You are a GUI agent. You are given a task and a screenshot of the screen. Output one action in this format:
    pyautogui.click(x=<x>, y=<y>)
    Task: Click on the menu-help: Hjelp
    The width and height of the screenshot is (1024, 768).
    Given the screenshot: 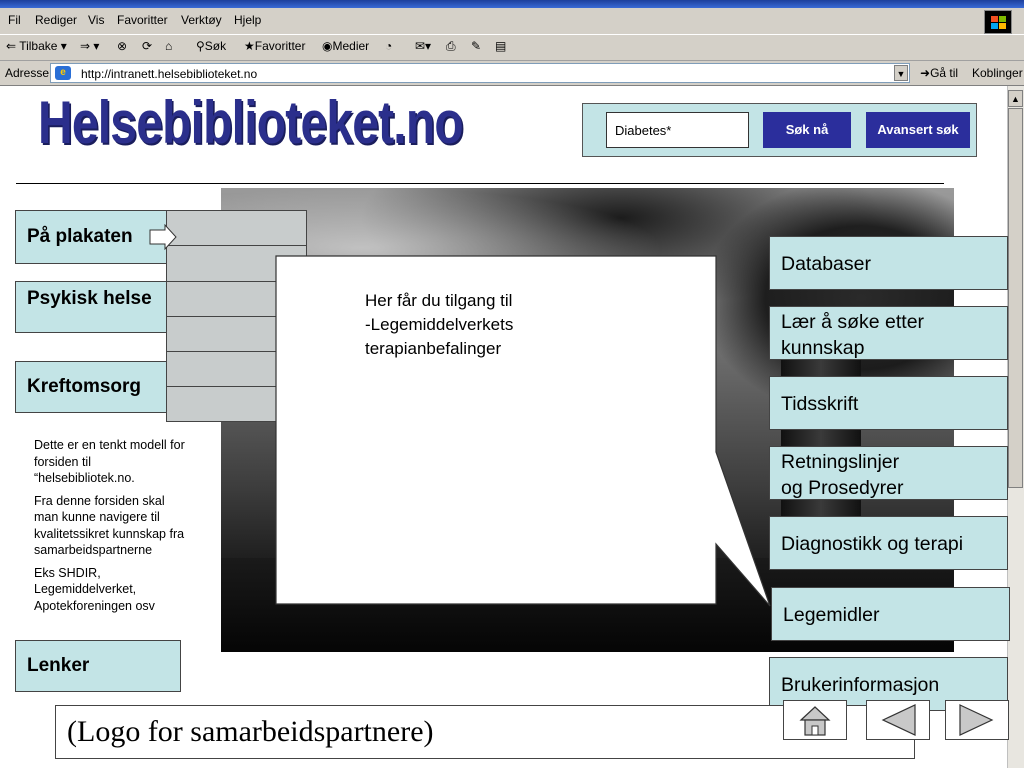 What is the action you would take?
    pyautogui.click(x=247, y=20)
    